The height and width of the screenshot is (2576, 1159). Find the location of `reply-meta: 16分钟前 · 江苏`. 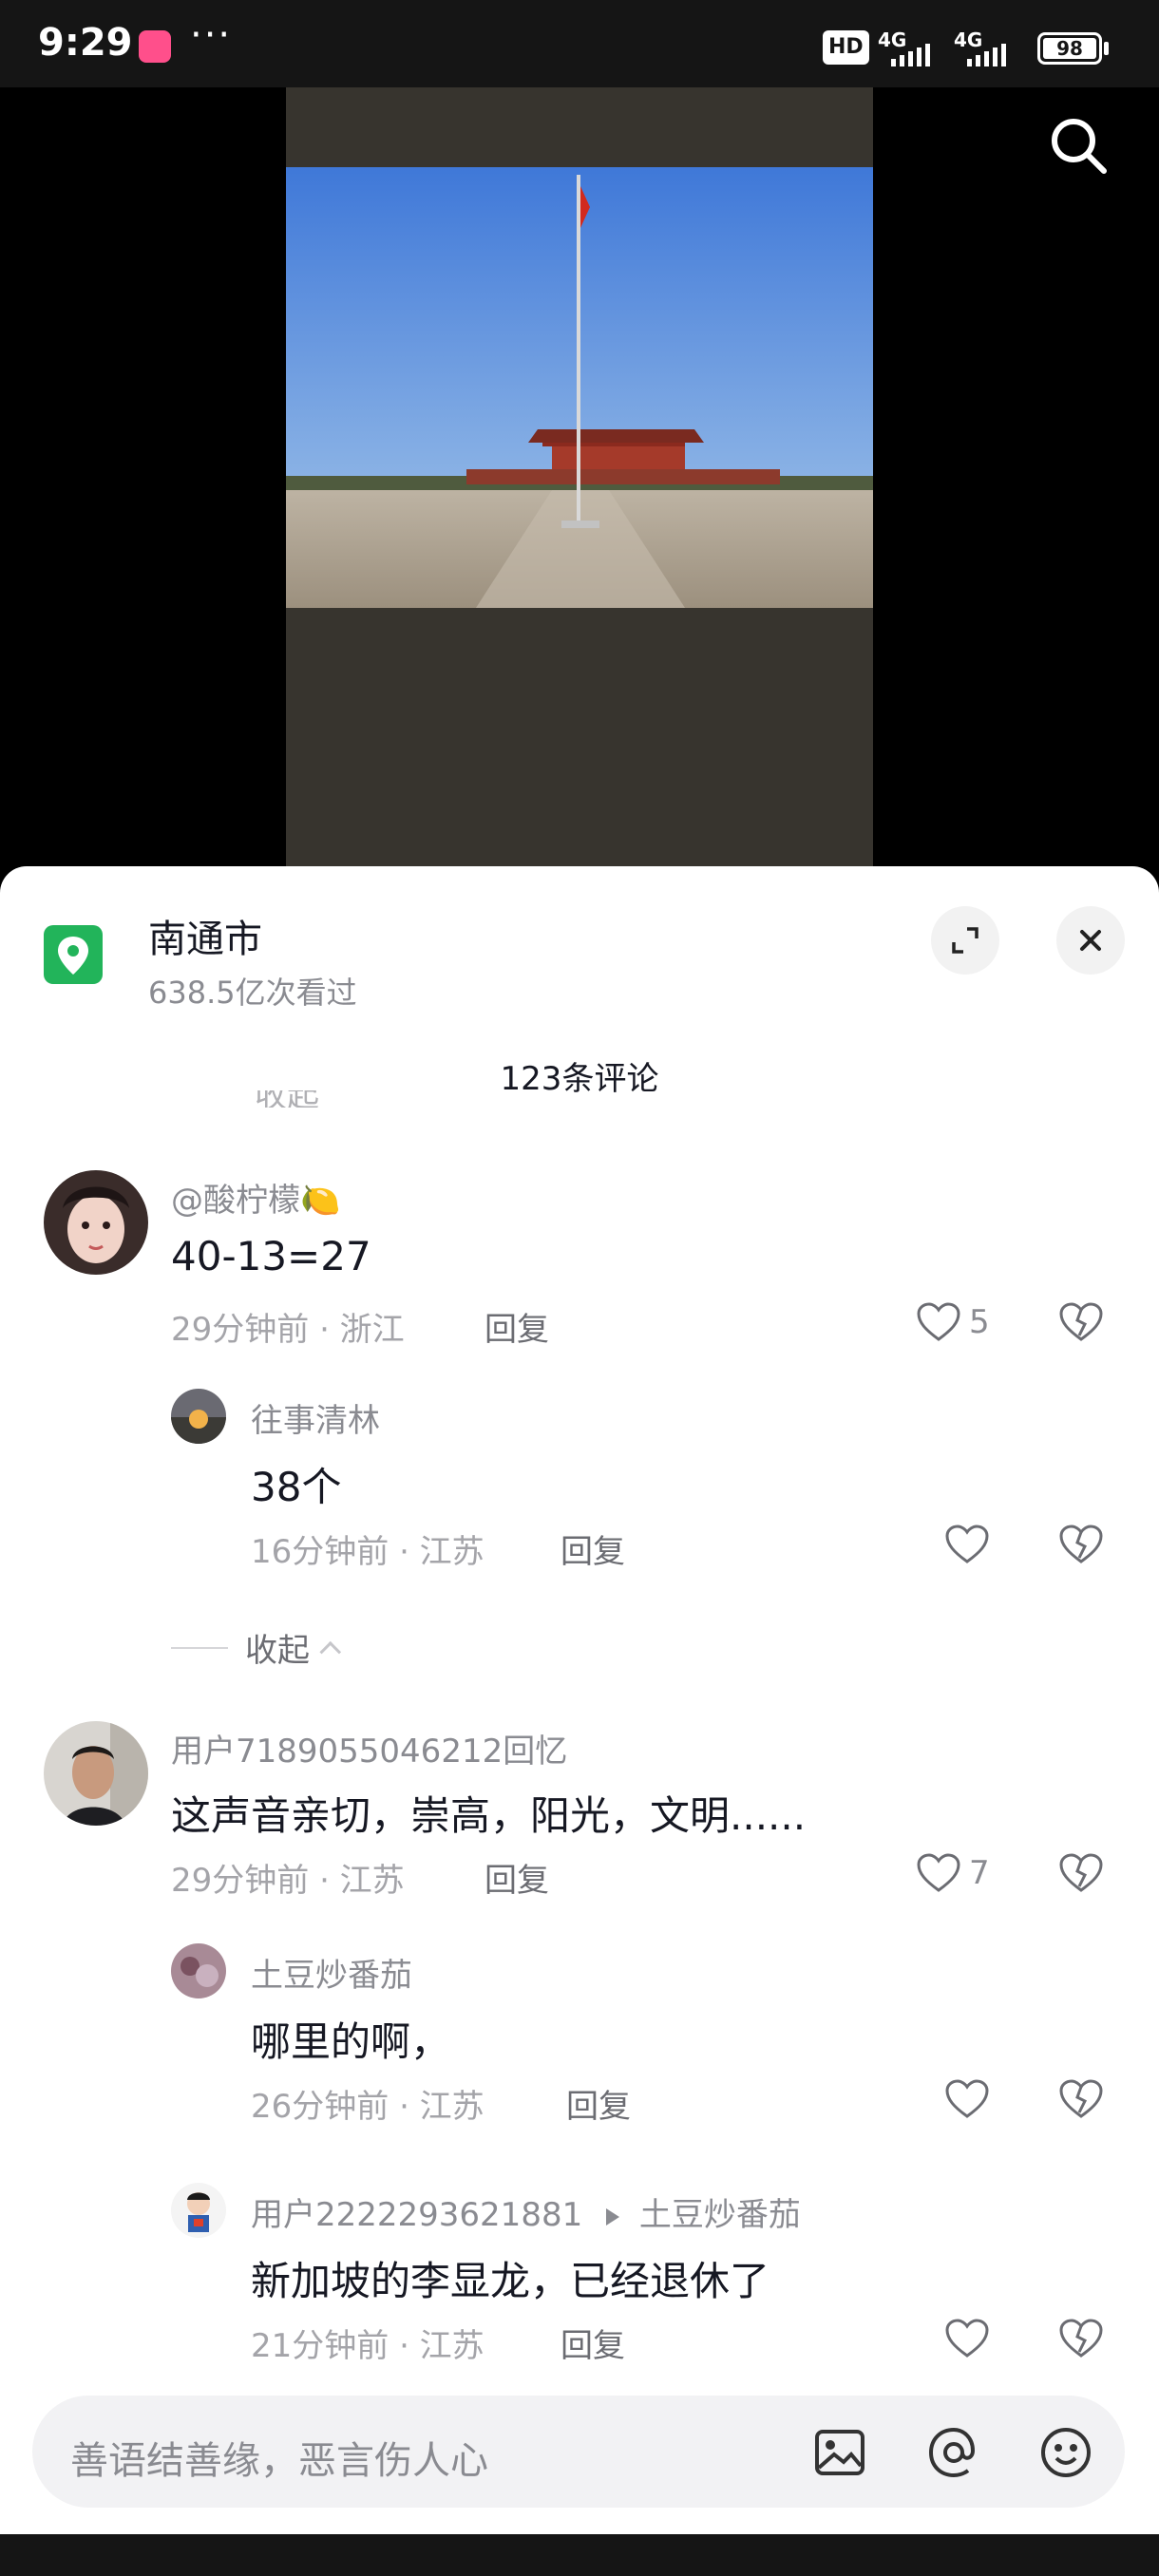

reply-meta: 16分钟前 · 江苏 is located at coordinates (367, 1552).